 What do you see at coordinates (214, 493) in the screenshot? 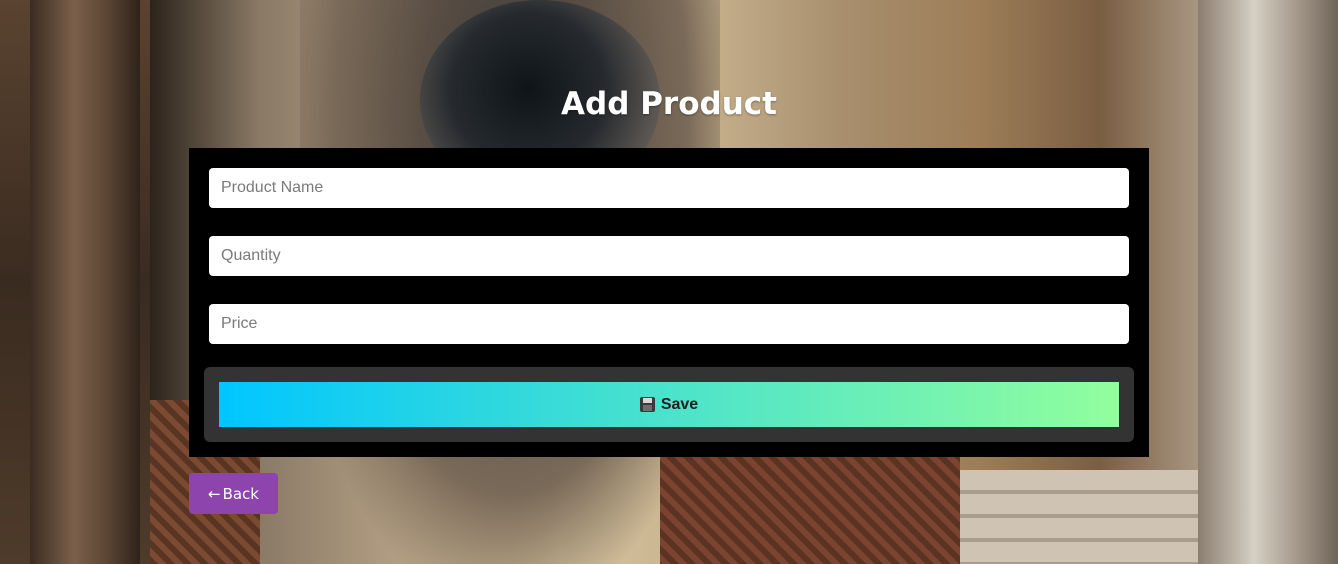
I see `back-arrow-icon: ←` at bounding box center [214, 493].